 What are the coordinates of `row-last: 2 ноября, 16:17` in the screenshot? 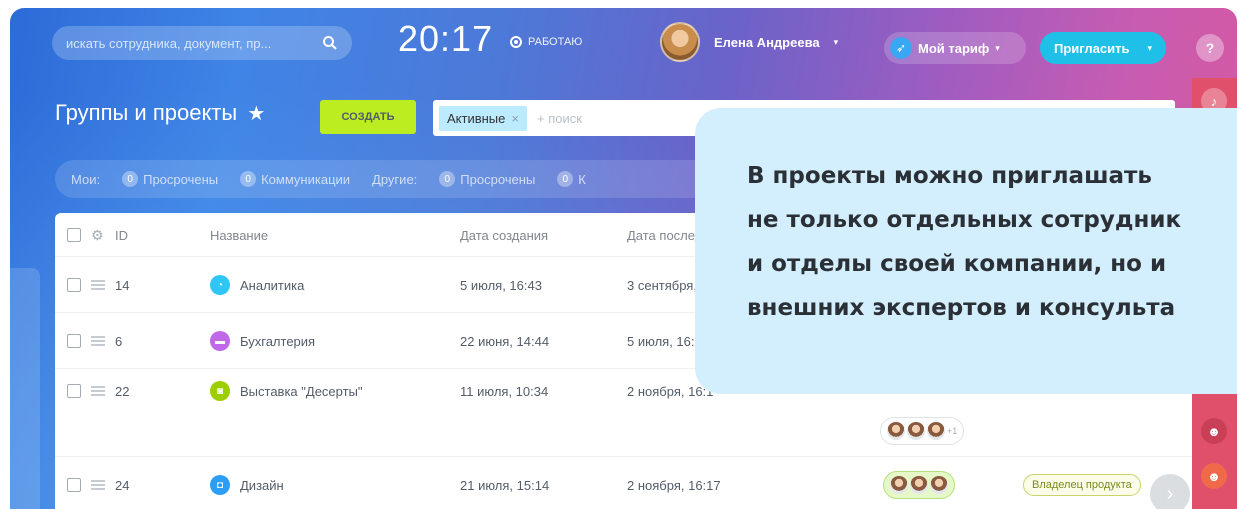 It's located at (674, 485).